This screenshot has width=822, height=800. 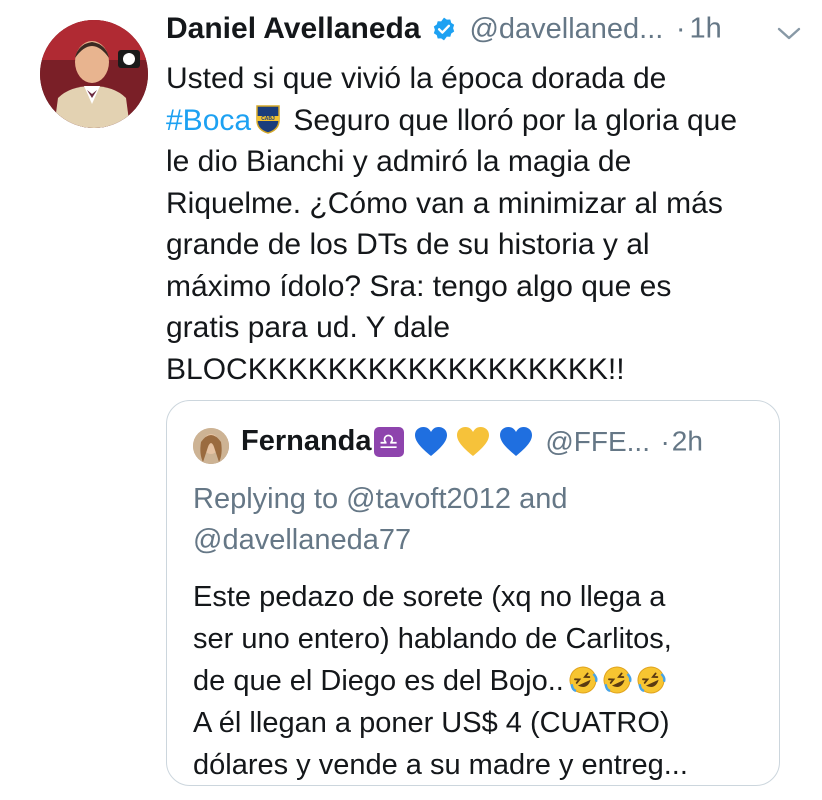 What do you see at coordinates (444, 203) in the screenshot?
I see `tweet-text-line: Riquelme. ¿Cómo van a minimizar al más` at bounding box center [444, 203].